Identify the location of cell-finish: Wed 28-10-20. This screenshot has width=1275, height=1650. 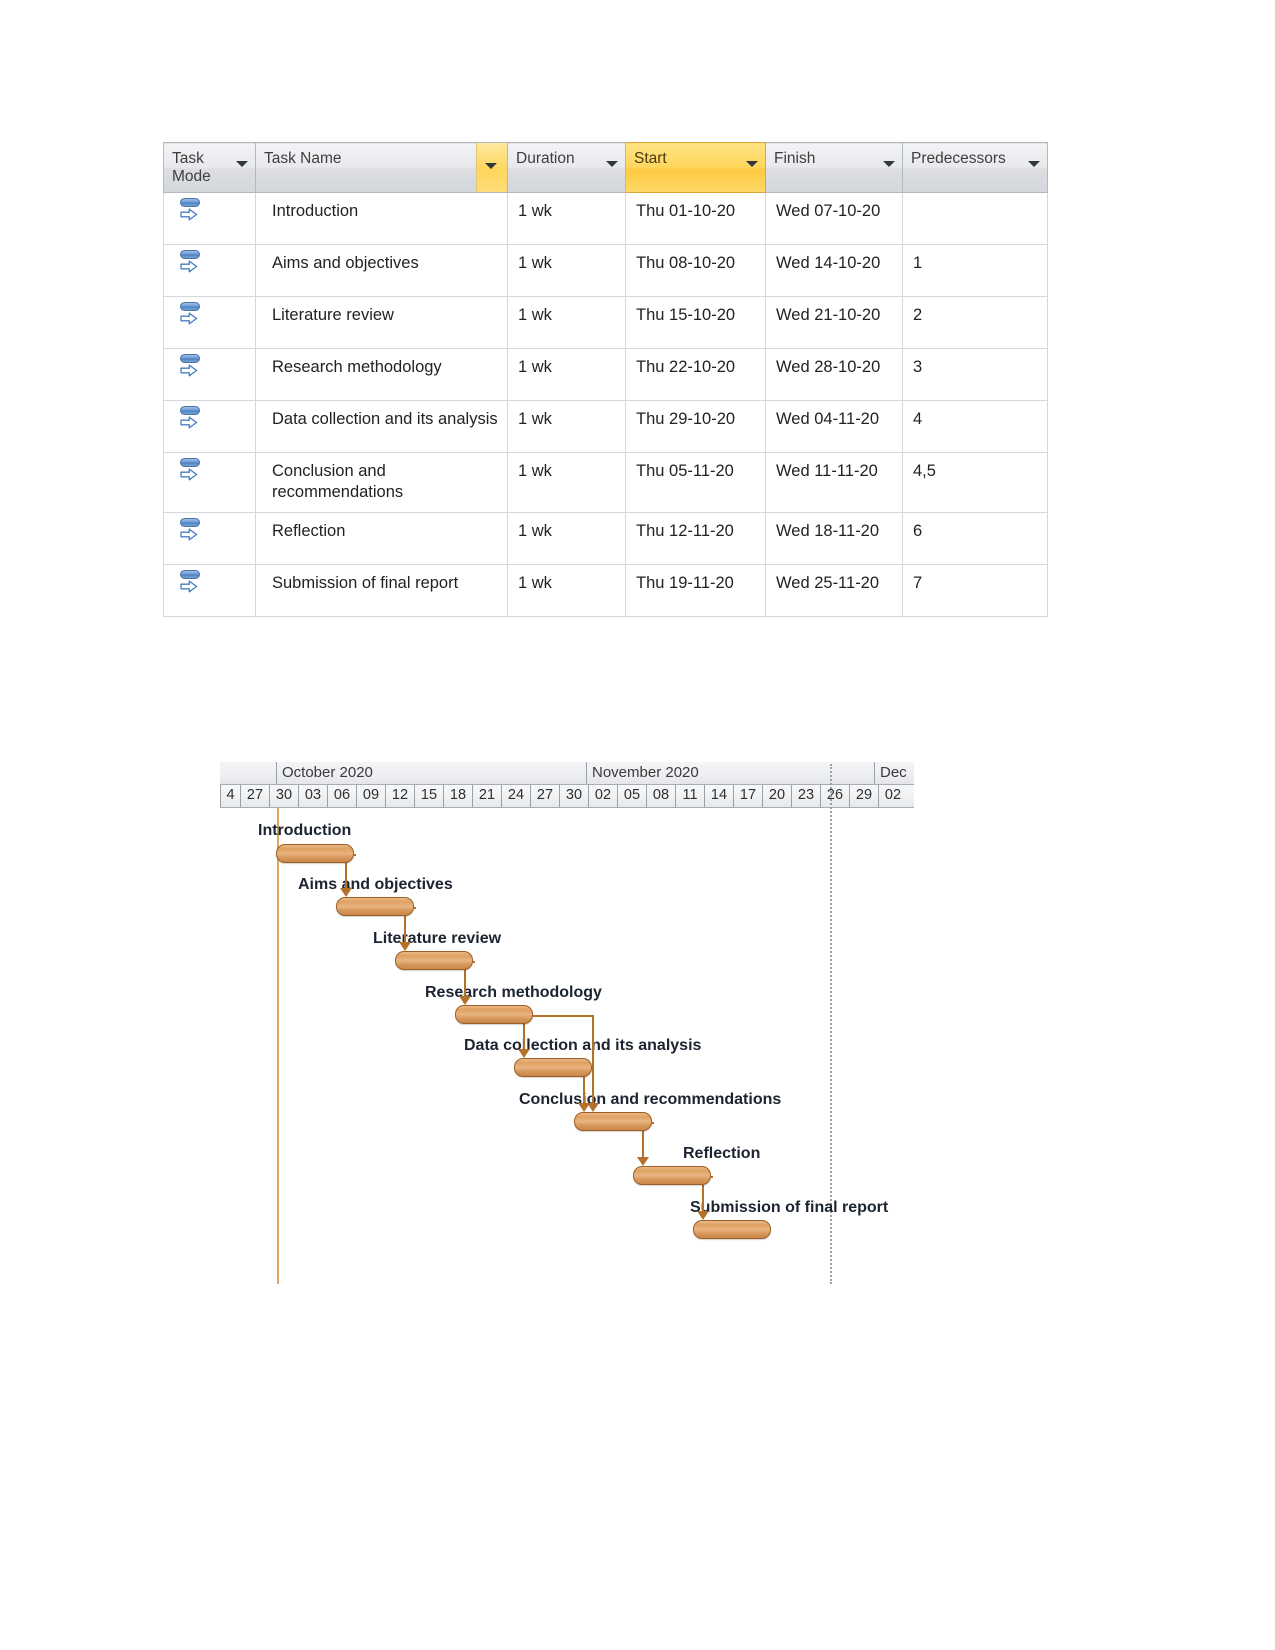
(834, 374).